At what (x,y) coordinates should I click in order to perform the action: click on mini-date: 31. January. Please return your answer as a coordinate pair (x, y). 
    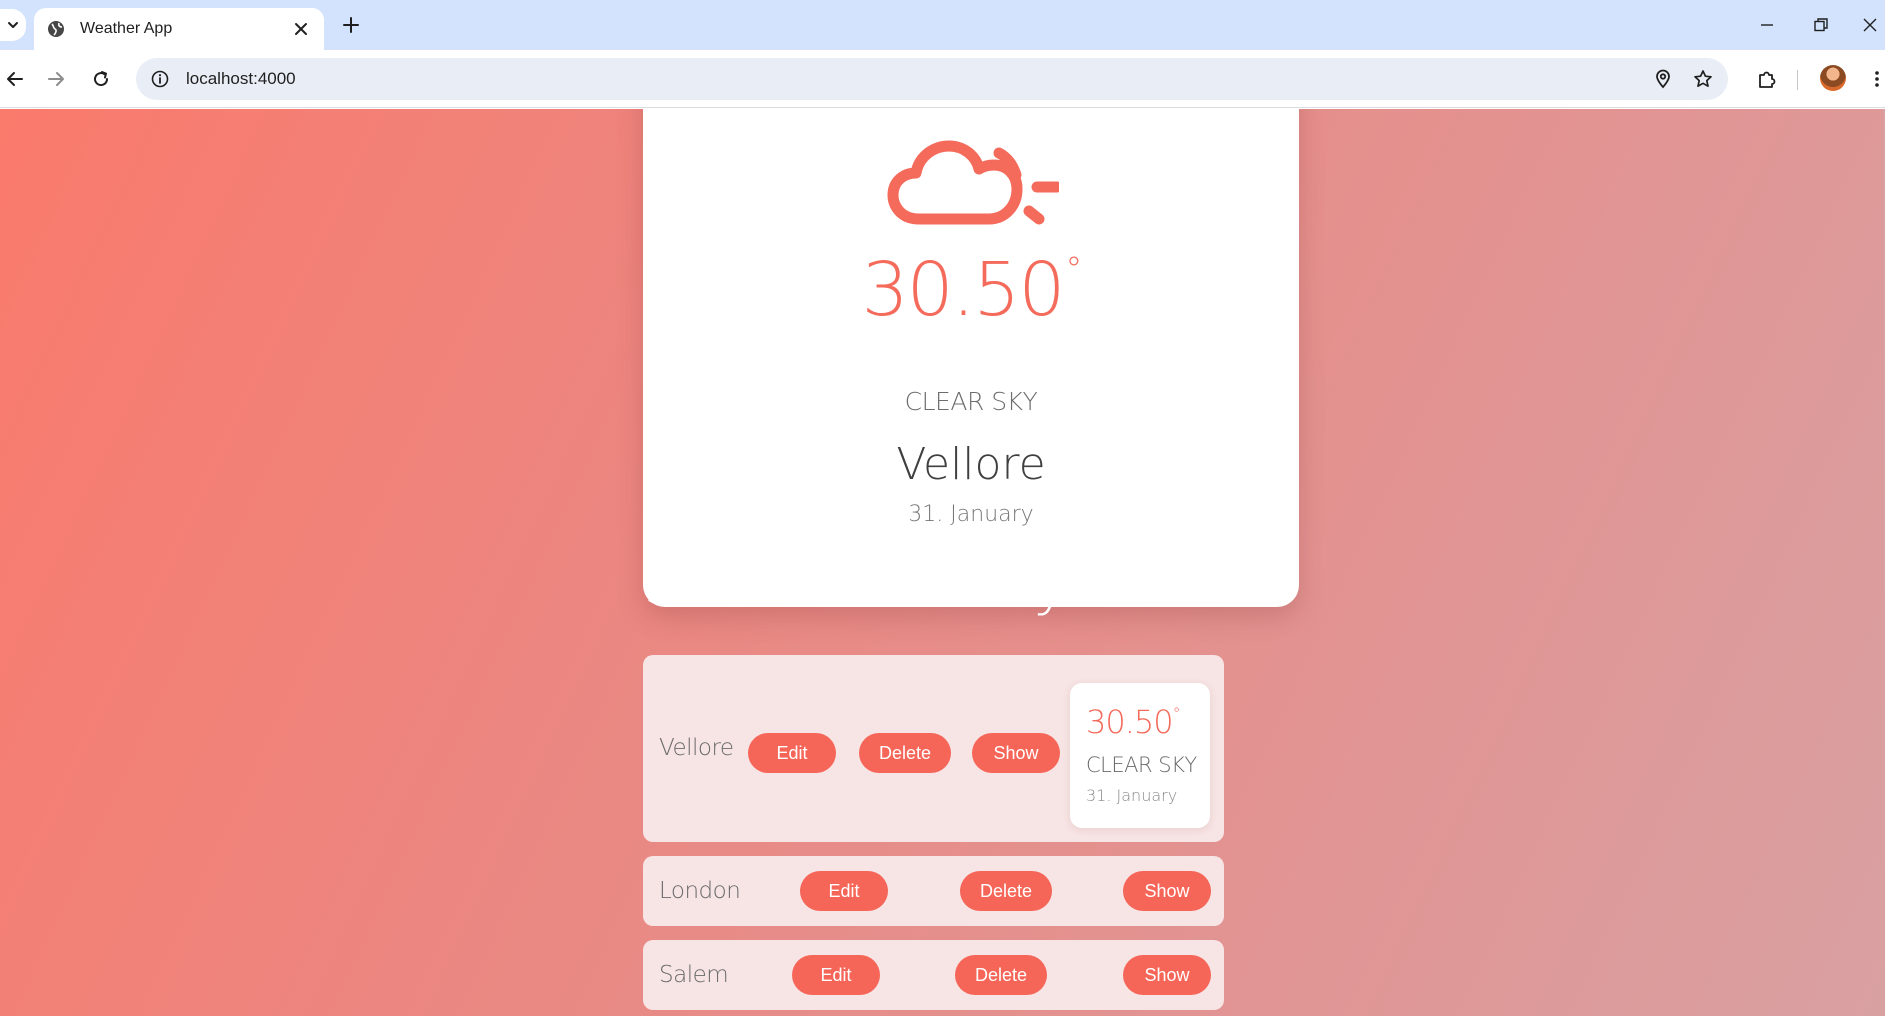
    Looking at the image, I should click on (1132, 795).